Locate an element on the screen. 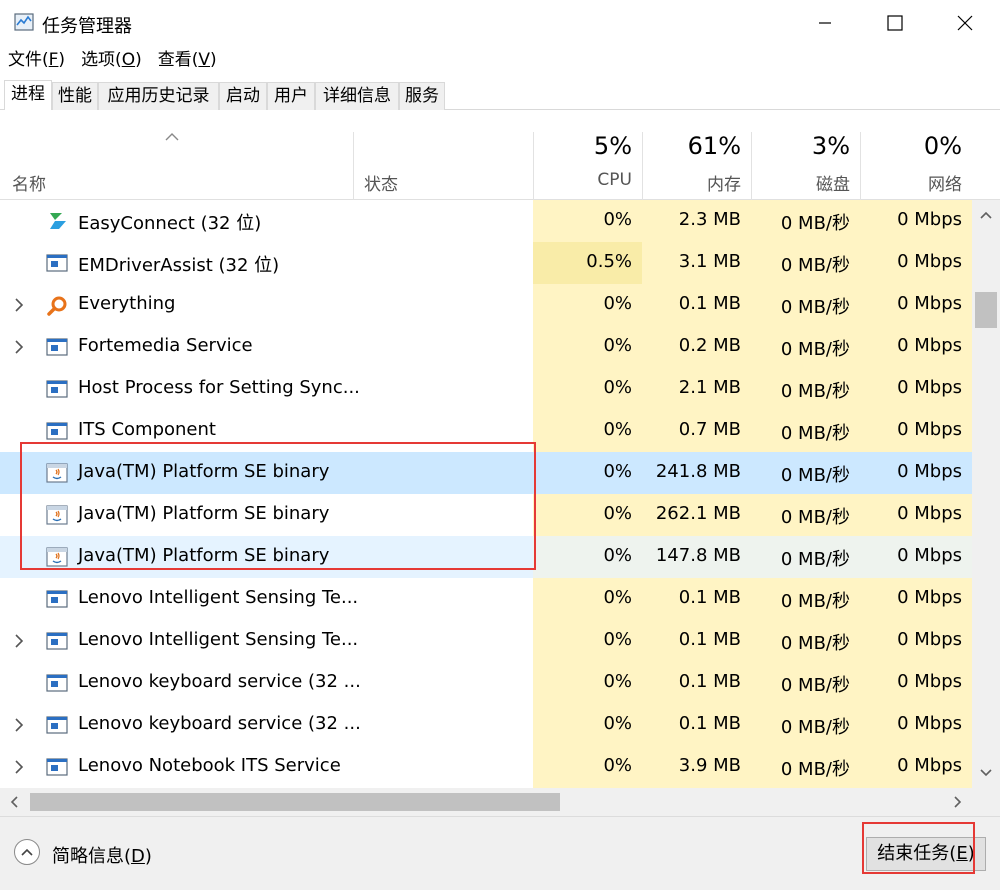 The image size is (1000, 890). horizontal-scrollbar is located at coordinates (486, 802).